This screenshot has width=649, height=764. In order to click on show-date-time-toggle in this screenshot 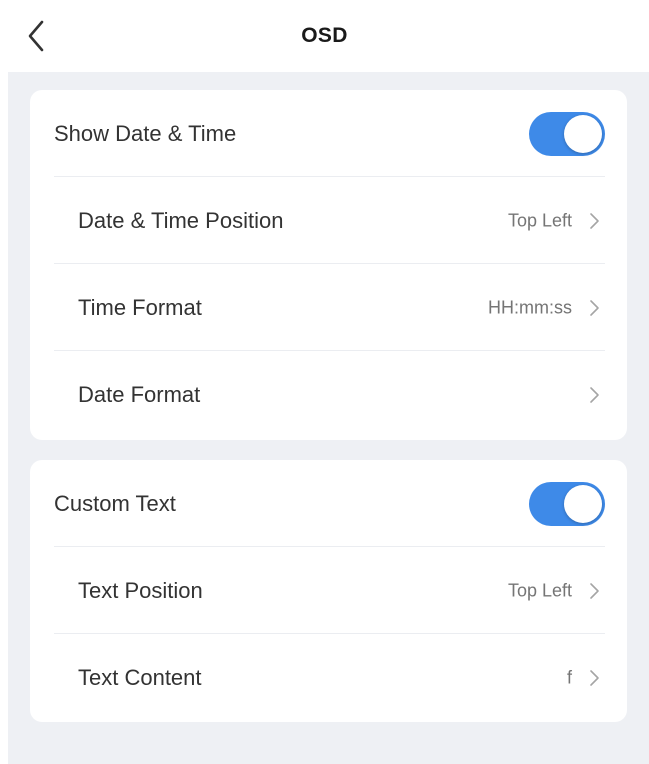, I will do `click(567, 133)`.